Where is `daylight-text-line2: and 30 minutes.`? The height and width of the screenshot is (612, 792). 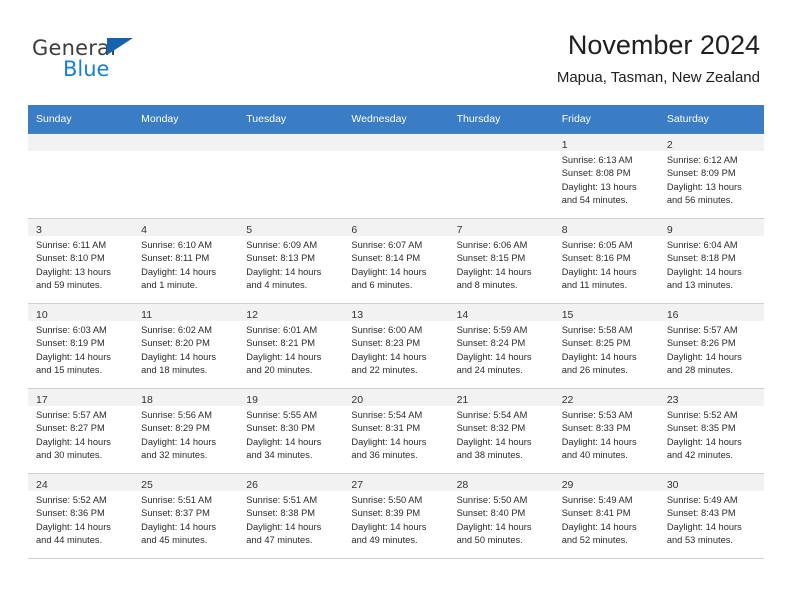
daylight-text-line2: and 30 minutes. is located at coordinates (69, 455).